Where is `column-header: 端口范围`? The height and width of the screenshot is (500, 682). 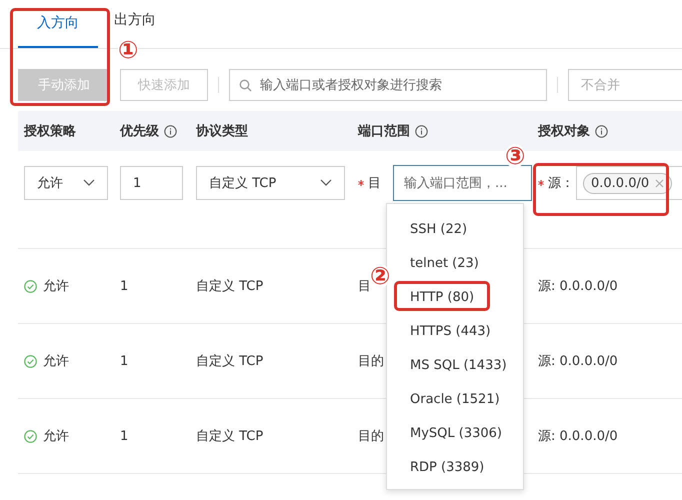 column-header: 端口范围 is located at coordinates (384, 131).